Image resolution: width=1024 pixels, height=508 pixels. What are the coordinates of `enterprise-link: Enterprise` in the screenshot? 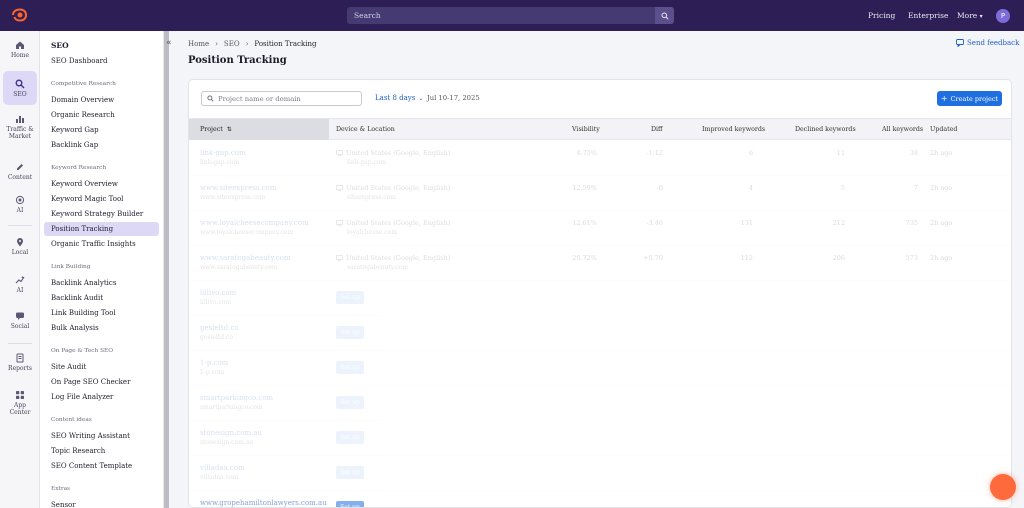 It's located at (928, 15).